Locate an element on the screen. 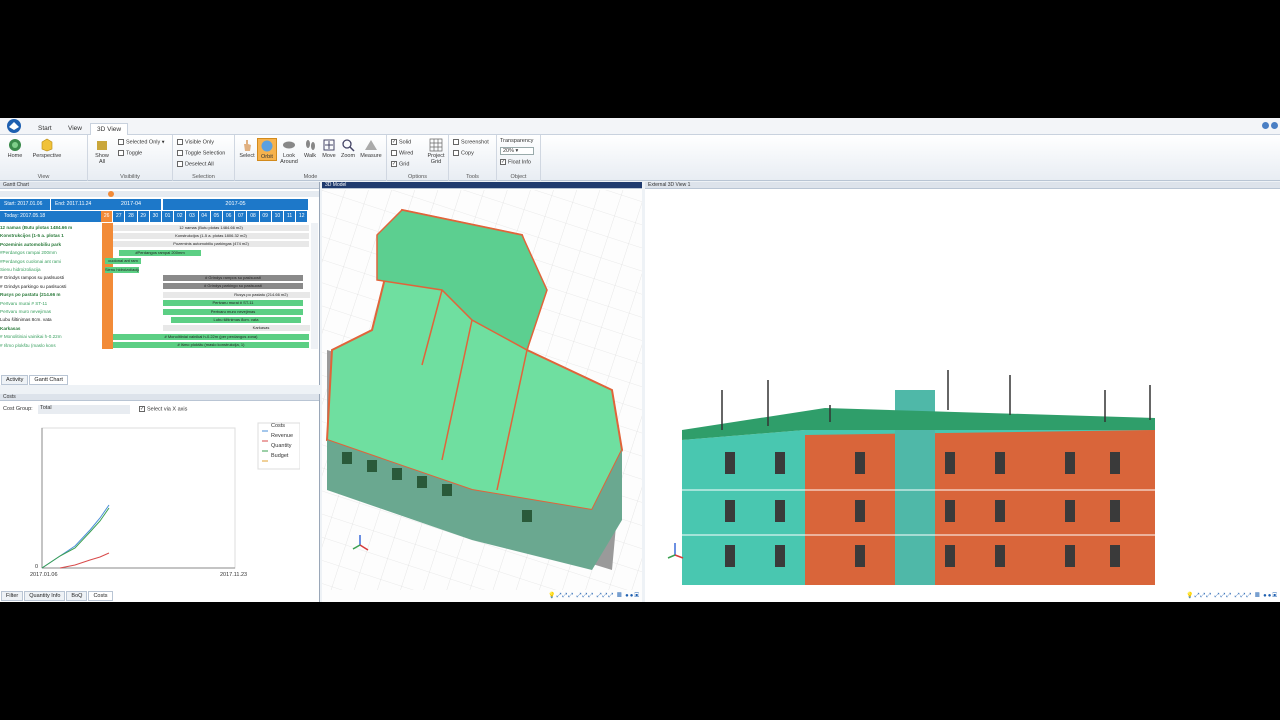 This screenshot has width=1280, height=720. zoom-label: Zoom is located at coordinates (348, 156).